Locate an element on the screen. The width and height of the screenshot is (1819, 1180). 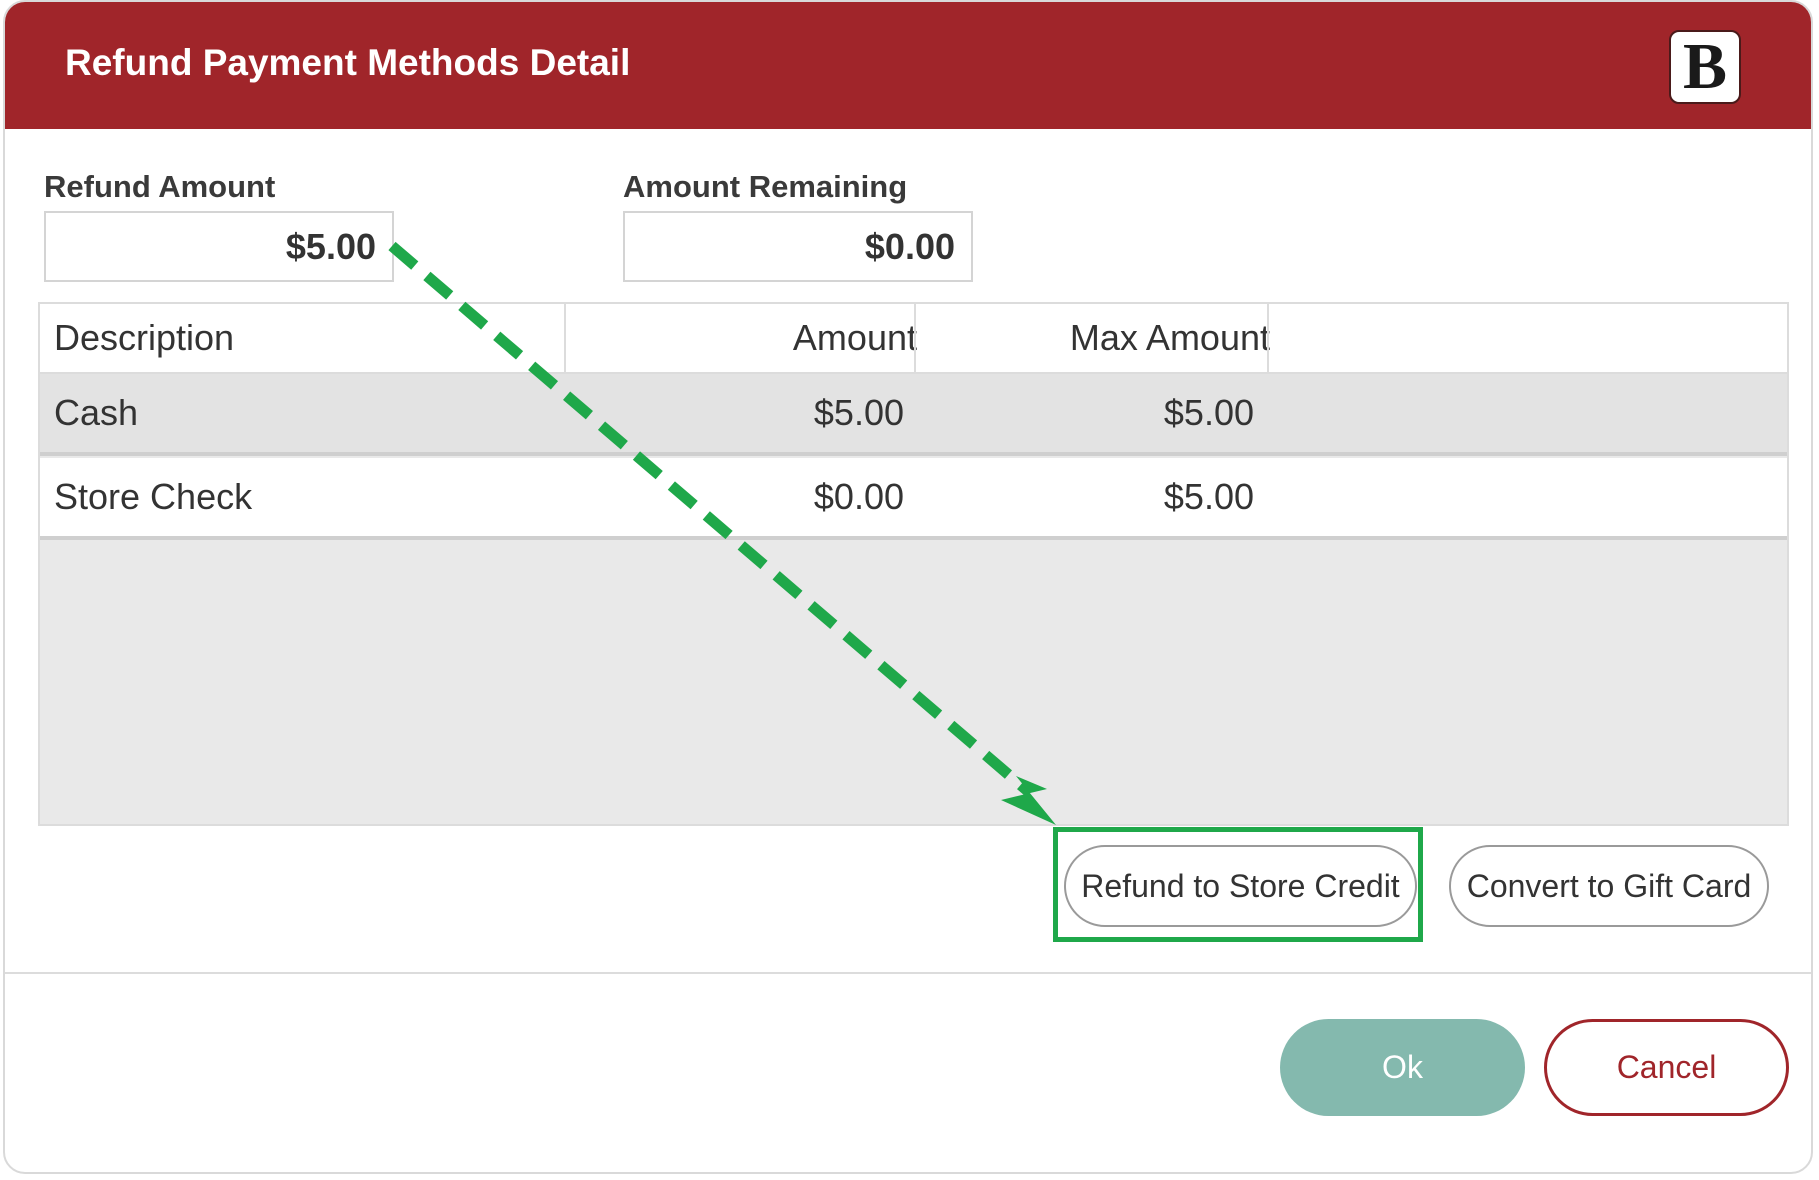
convert-to-gift-card-button: Convert to Gift Card is located at coordinates (1609, 886).